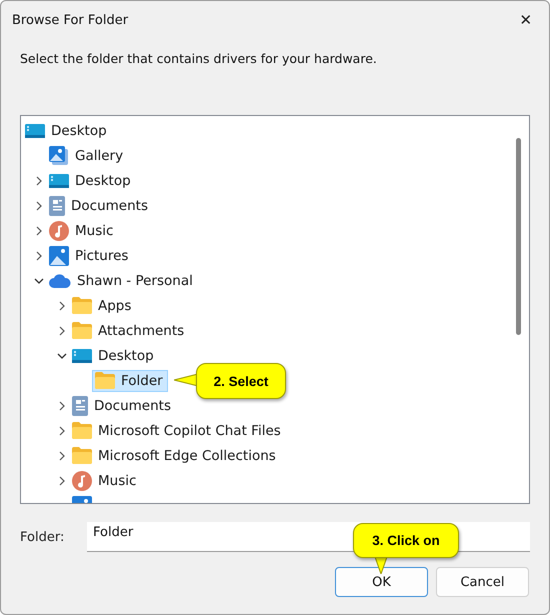  Describe the element at coordinates (518, 236) in the screenshot. I see `scrollbar-thumb` at that location.